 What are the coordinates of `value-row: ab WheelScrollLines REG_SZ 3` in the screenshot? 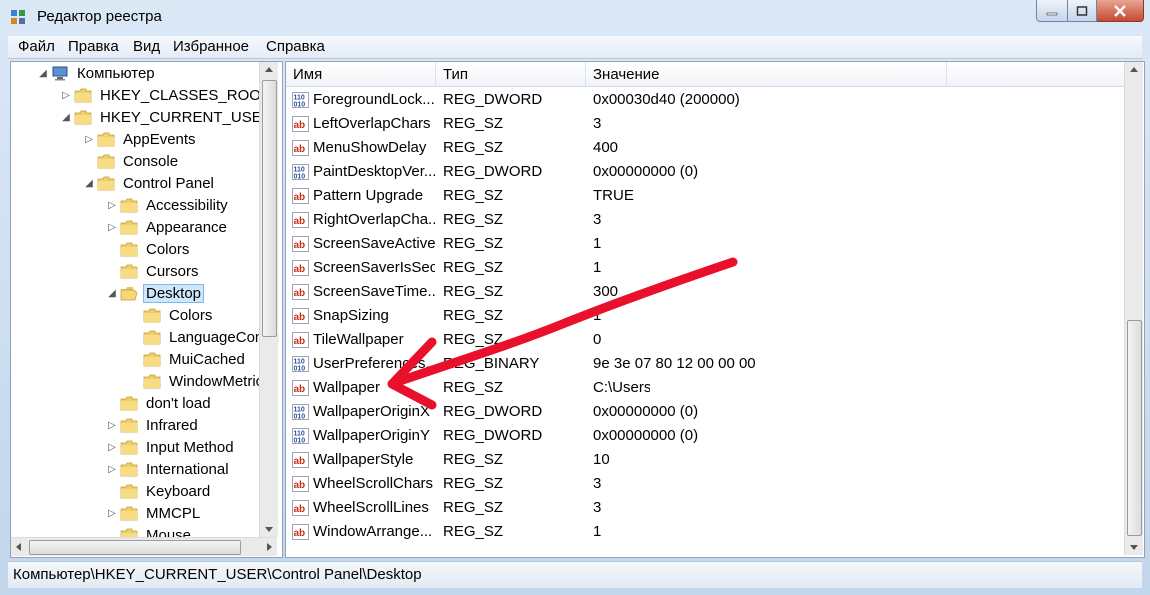 It's located at (705, 508).